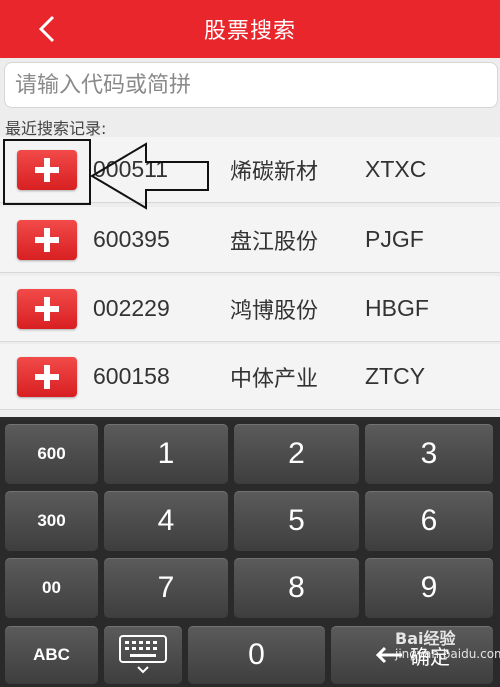 Image resolution: width=500 pixels, height=687 pixels. What do you see at coordinates (395, 376) in the screenshot?
I see `stock-abbr: ZTCY` at bounding box center [395, 376].